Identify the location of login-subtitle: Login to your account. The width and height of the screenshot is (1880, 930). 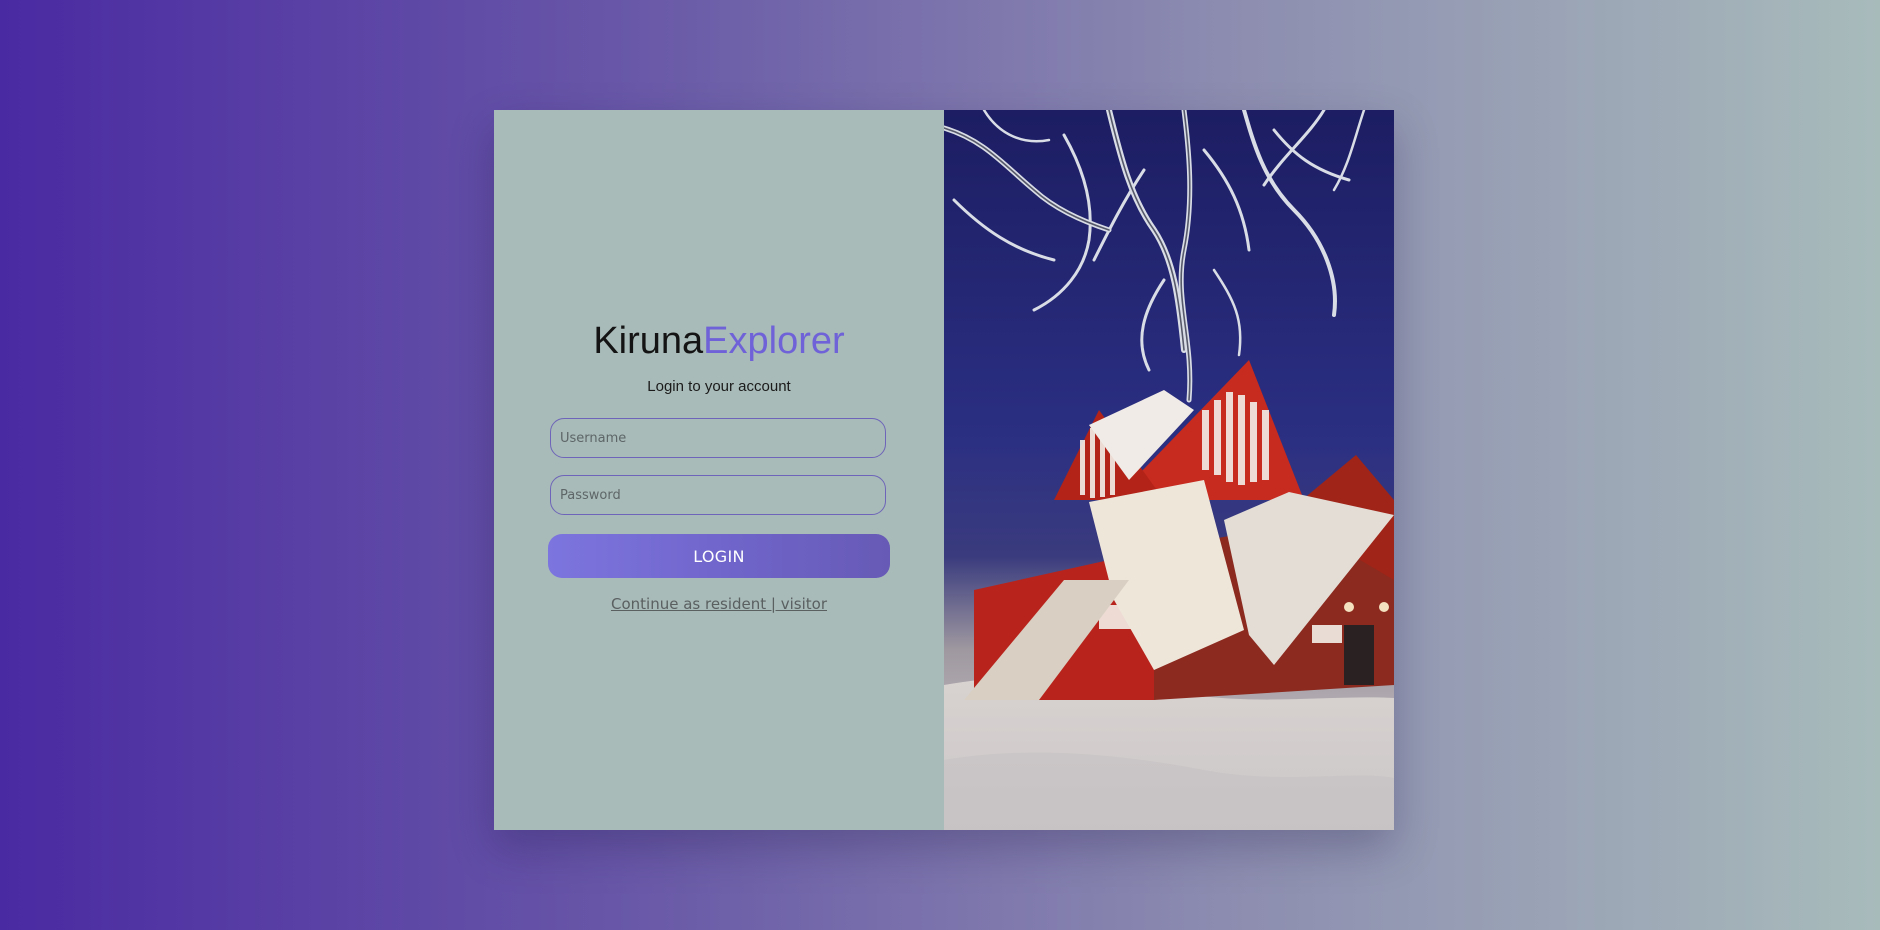
(719, 386).